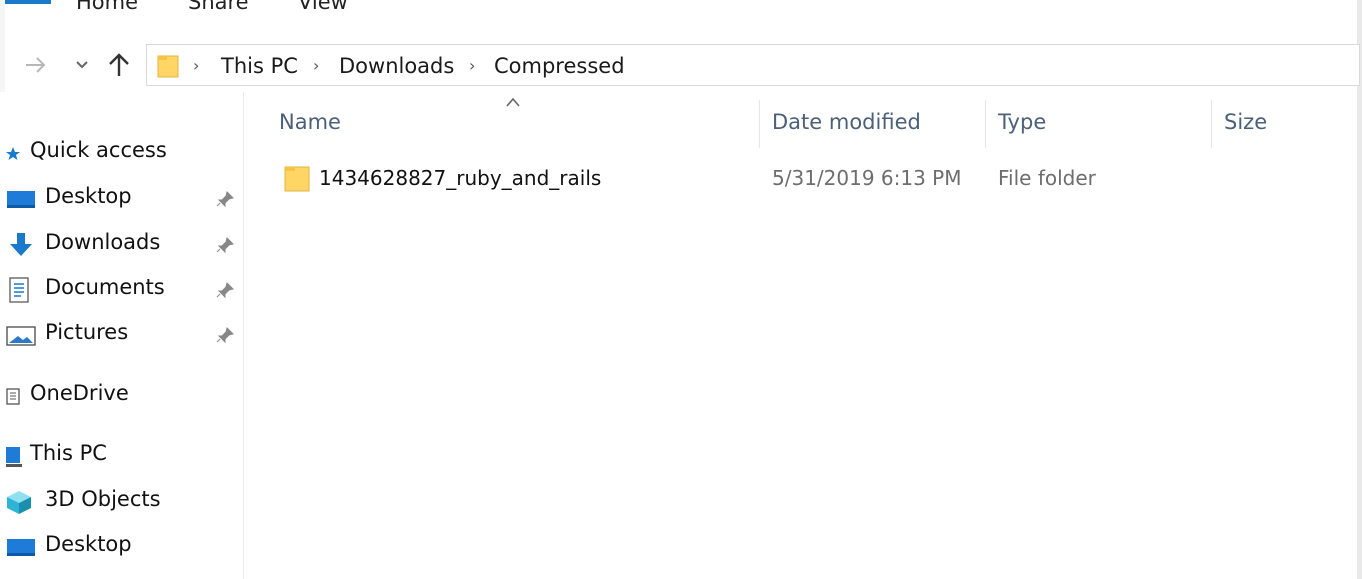 This screenshot has height=579, width=1362. I want to click on sidebar-item-pictures: Pictures, so click(121, 334).